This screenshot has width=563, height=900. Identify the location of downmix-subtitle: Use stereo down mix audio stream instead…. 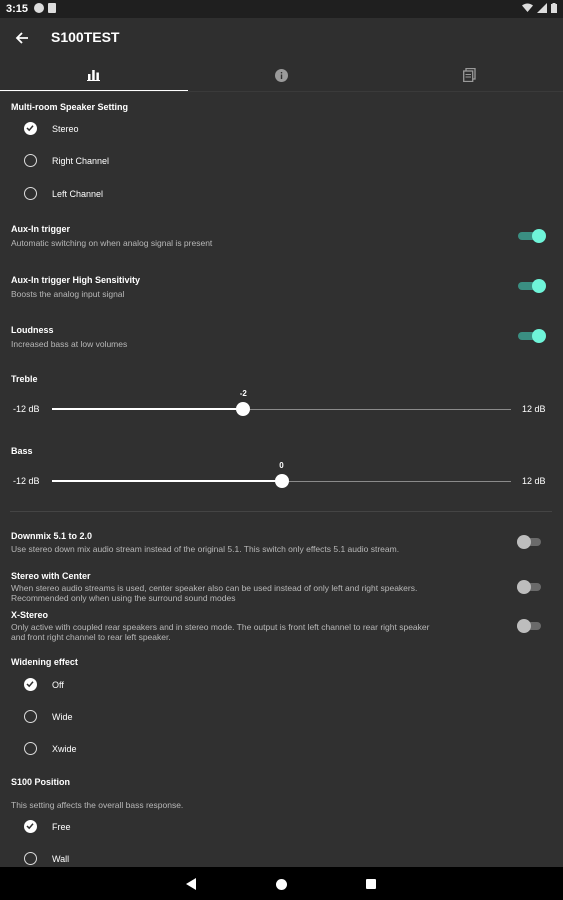
(205, 549).